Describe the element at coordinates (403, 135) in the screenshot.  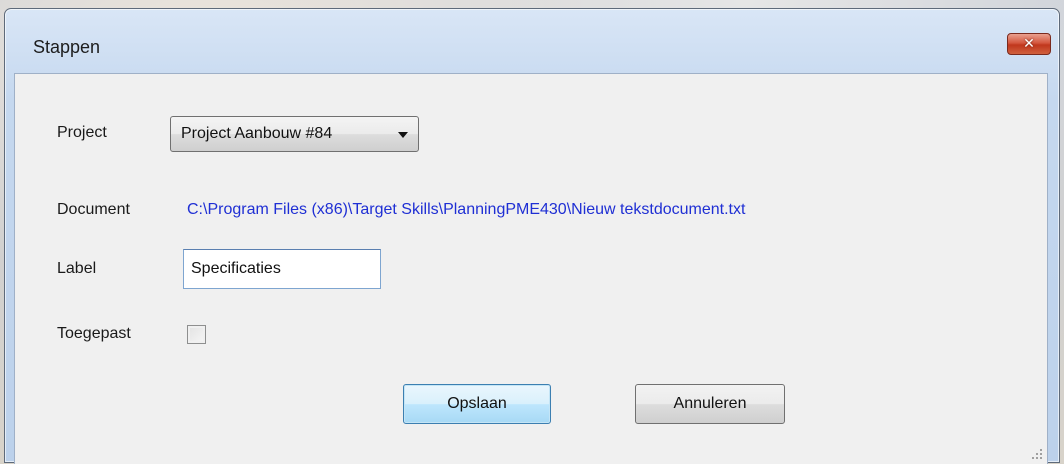
I see `chevron-down-icon` at that location.